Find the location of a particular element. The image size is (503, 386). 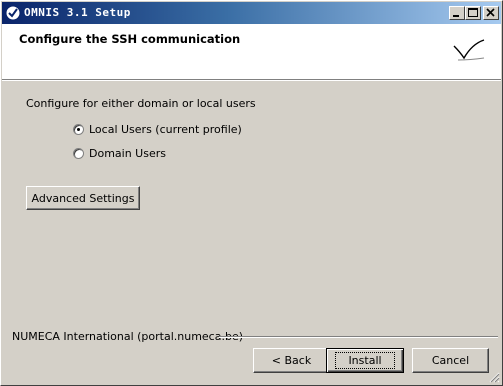

radio-label-domain-users: Domain Users is located at coordinates (127, 153).